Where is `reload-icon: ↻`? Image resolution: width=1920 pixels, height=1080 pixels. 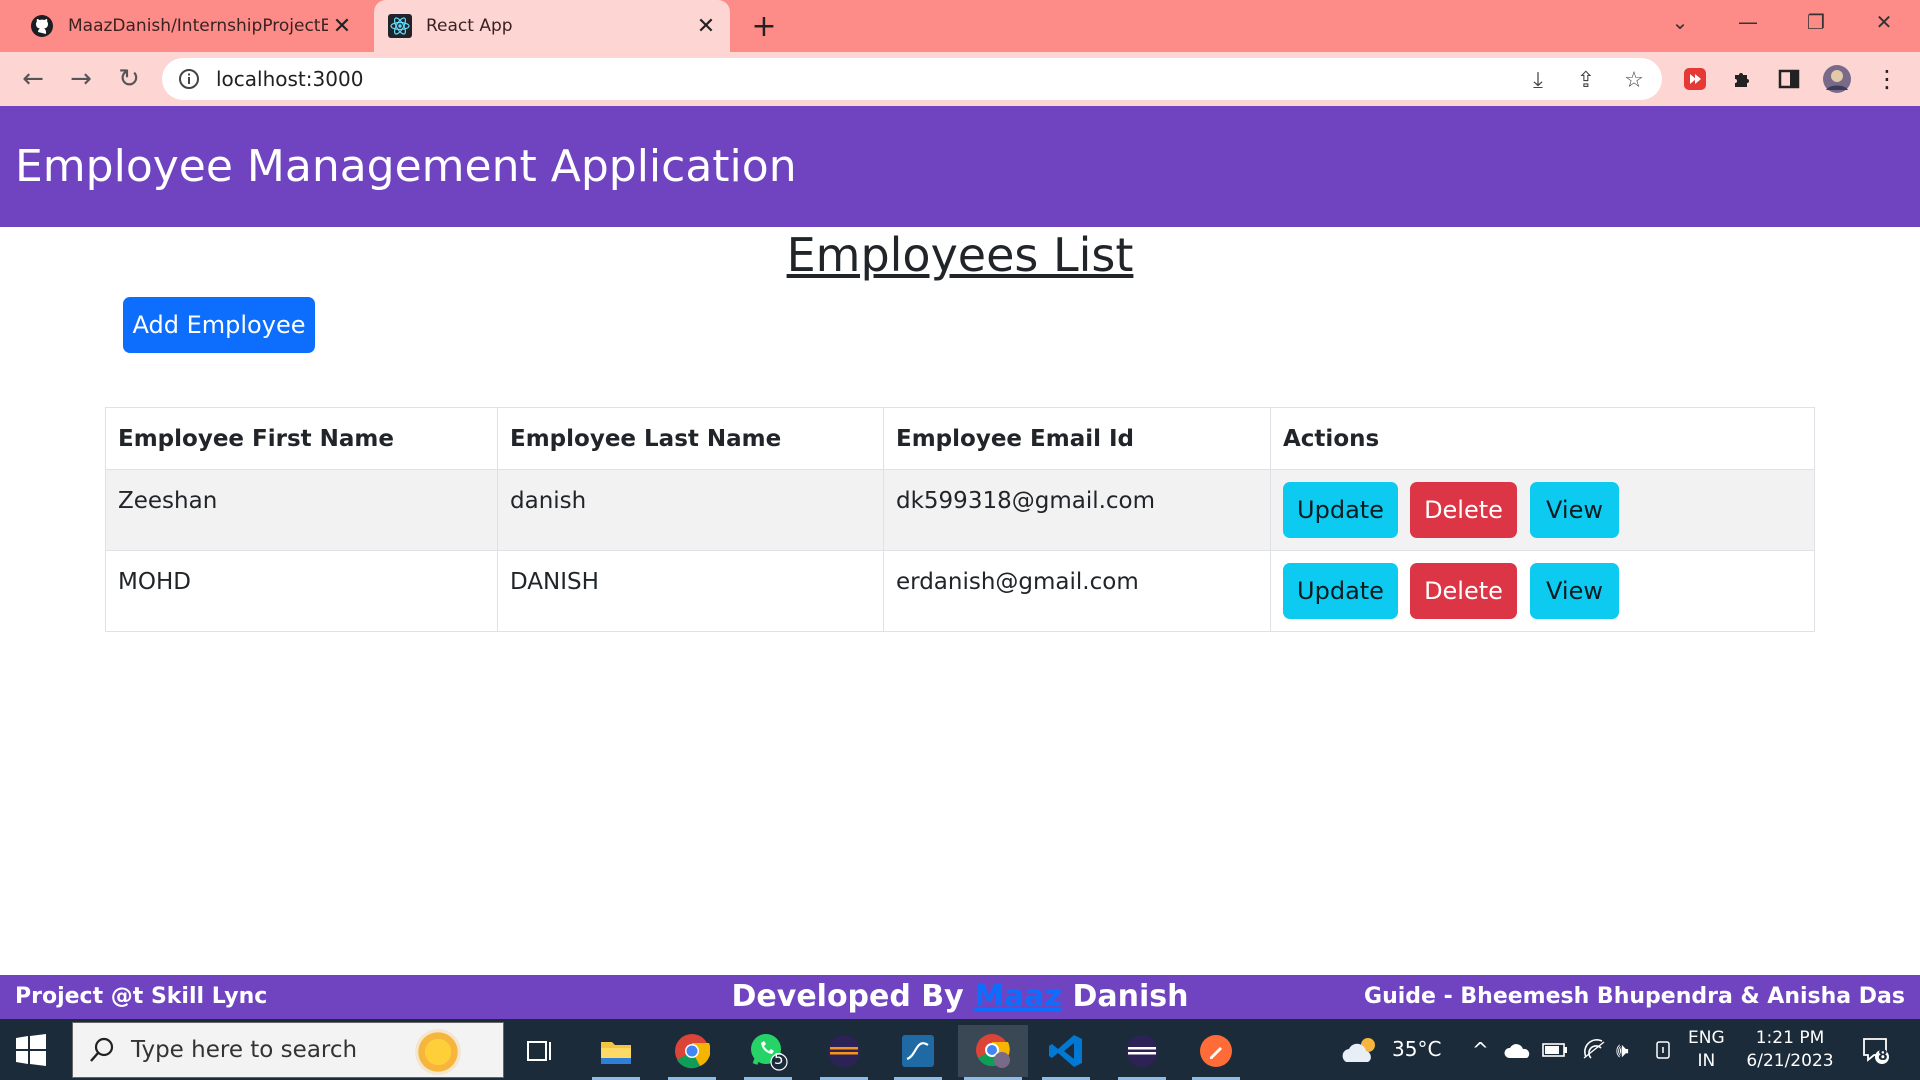 reload-icon: ↻ is located at coordinates (129, 79).